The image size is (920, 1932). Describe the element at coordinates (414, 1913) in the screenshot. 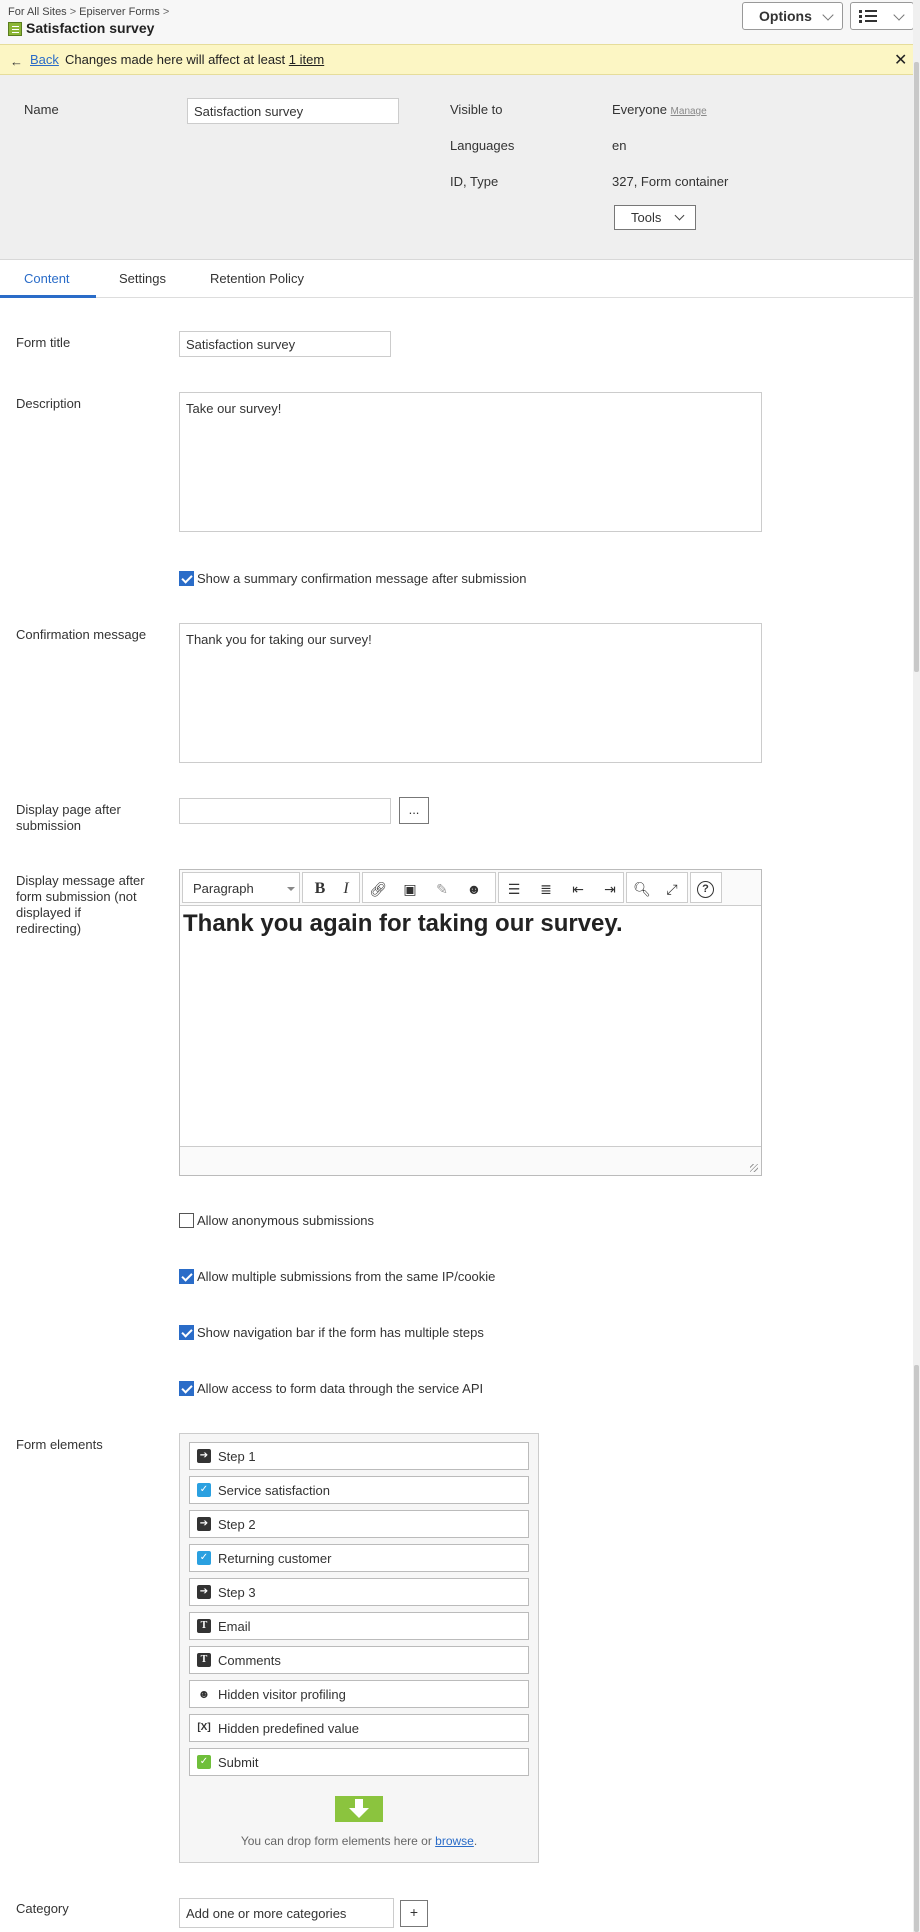

I see `add-category-button: +` at that location.